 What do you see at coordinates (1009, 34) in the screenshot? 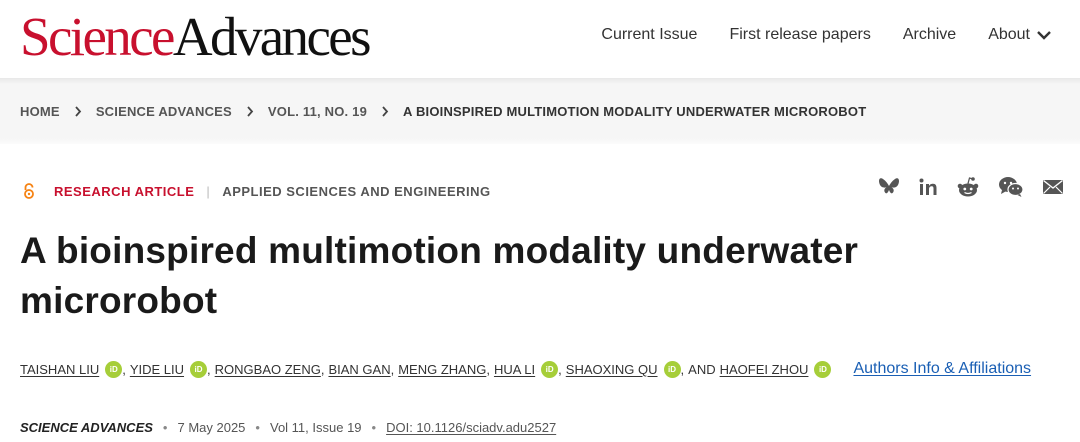
I see `nav-about-label: About` at bounding box center [1009, 34].